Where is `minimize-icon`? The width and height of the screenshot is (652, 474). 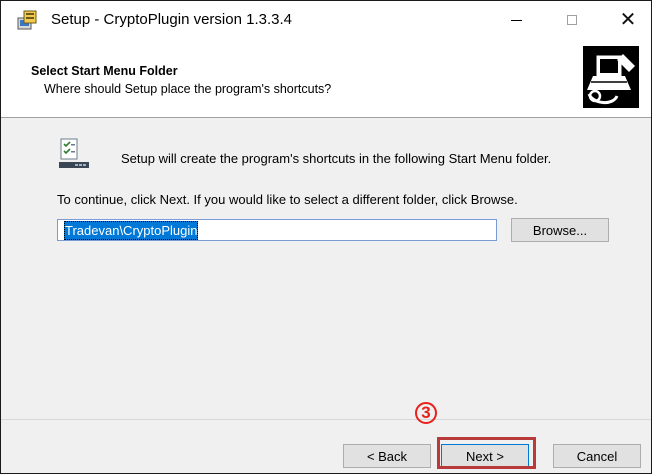
minimize-icon is located at coordinates (516, 20).